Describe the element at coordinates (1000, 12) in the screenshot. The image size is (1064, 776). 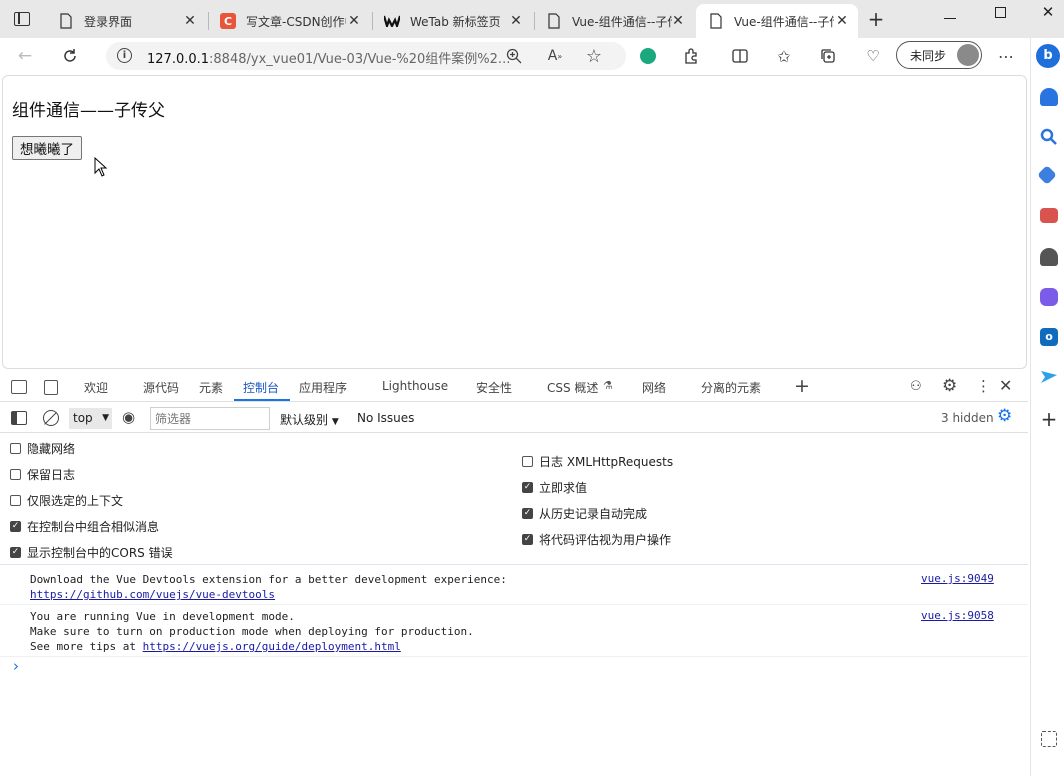
I see `maximize-button` at that location.